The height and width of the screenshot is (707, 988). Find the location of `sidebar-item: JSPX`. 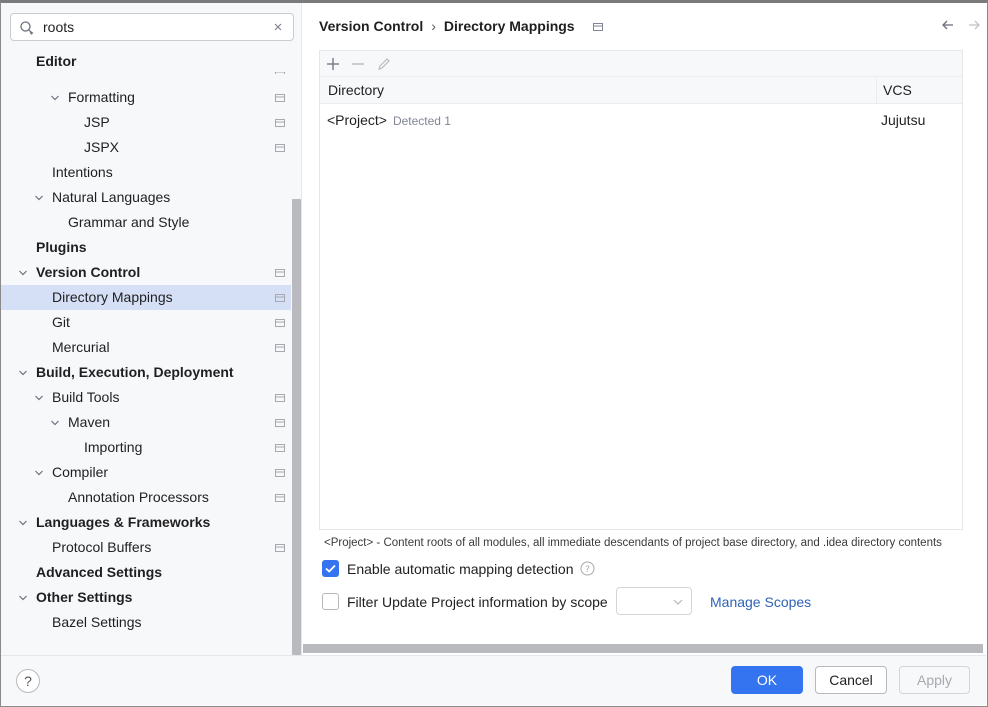

sidebar-item: JSPX is located at coordinates (146, 147).